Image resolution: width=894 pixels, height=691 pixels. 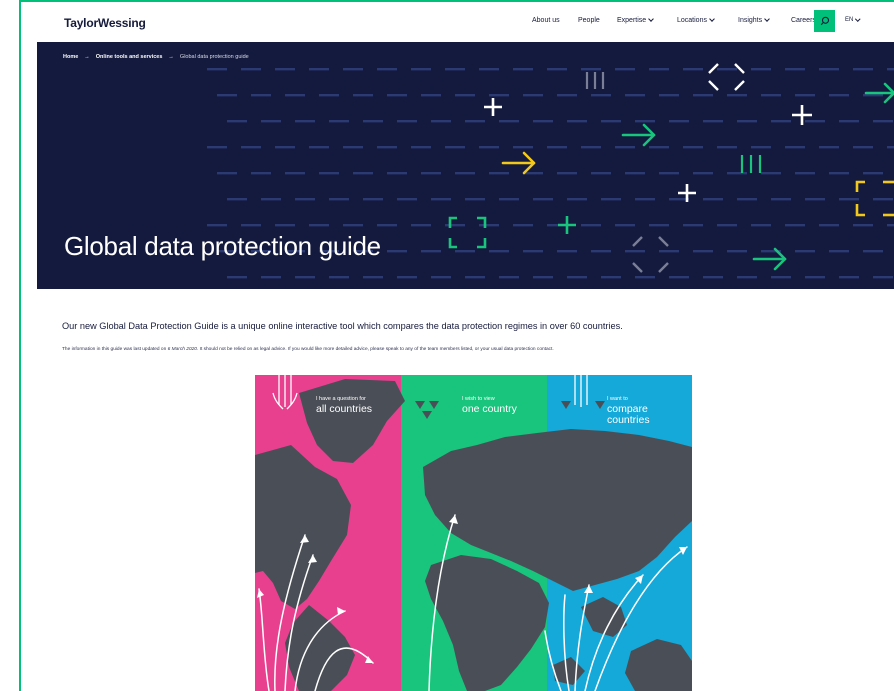 I want to click on nav-people-label: People, so click(x=589, y=20).